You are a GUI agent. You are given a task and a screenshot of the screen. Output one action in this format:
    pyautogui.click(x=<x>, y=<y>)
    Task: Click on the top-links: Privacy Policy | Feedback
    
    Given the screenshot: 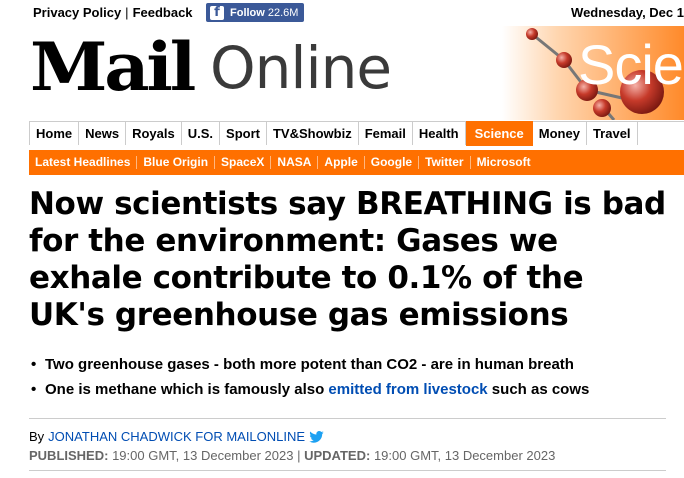 What is the action you would take?
    pyautogui.click(x=113, y=12)
    